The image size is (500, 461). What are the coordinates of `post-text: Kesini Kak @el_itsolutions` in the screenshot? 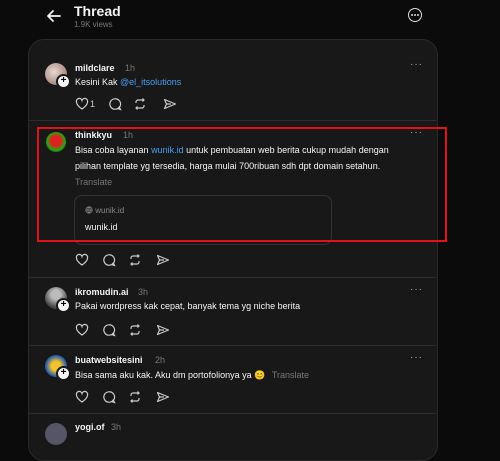 It's located at (128, 82).